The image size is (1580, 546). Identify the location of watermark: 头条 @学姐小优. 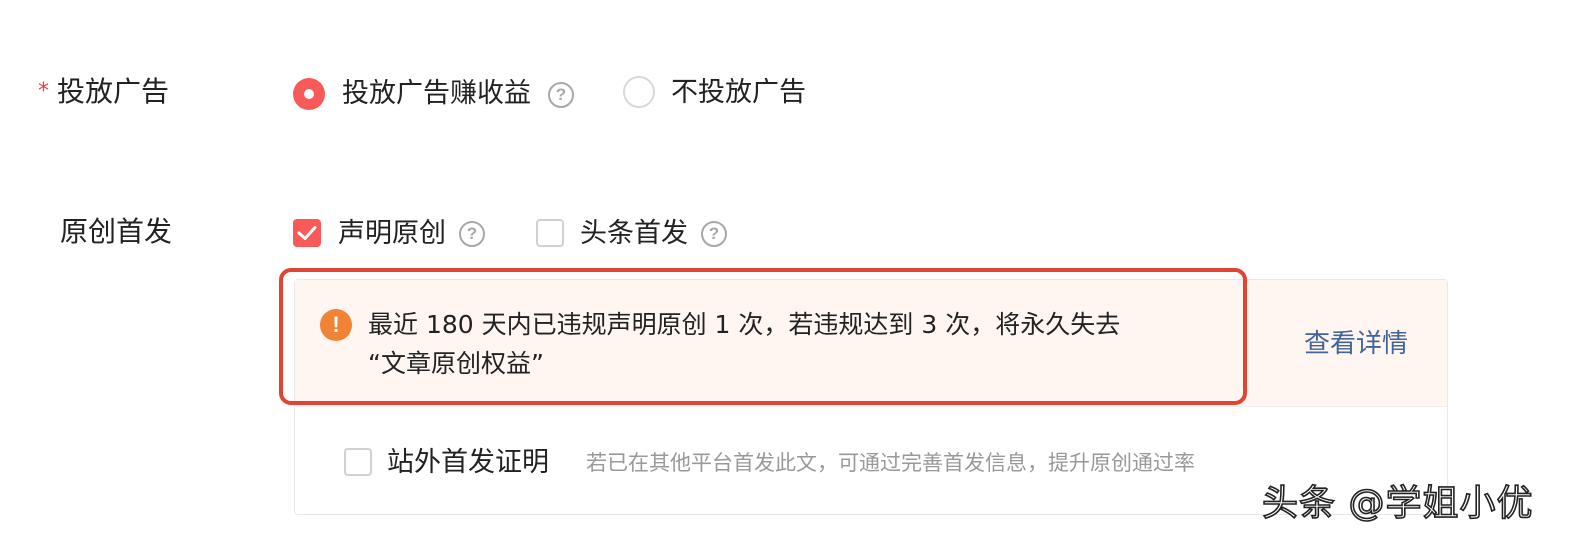
(1397, 504).